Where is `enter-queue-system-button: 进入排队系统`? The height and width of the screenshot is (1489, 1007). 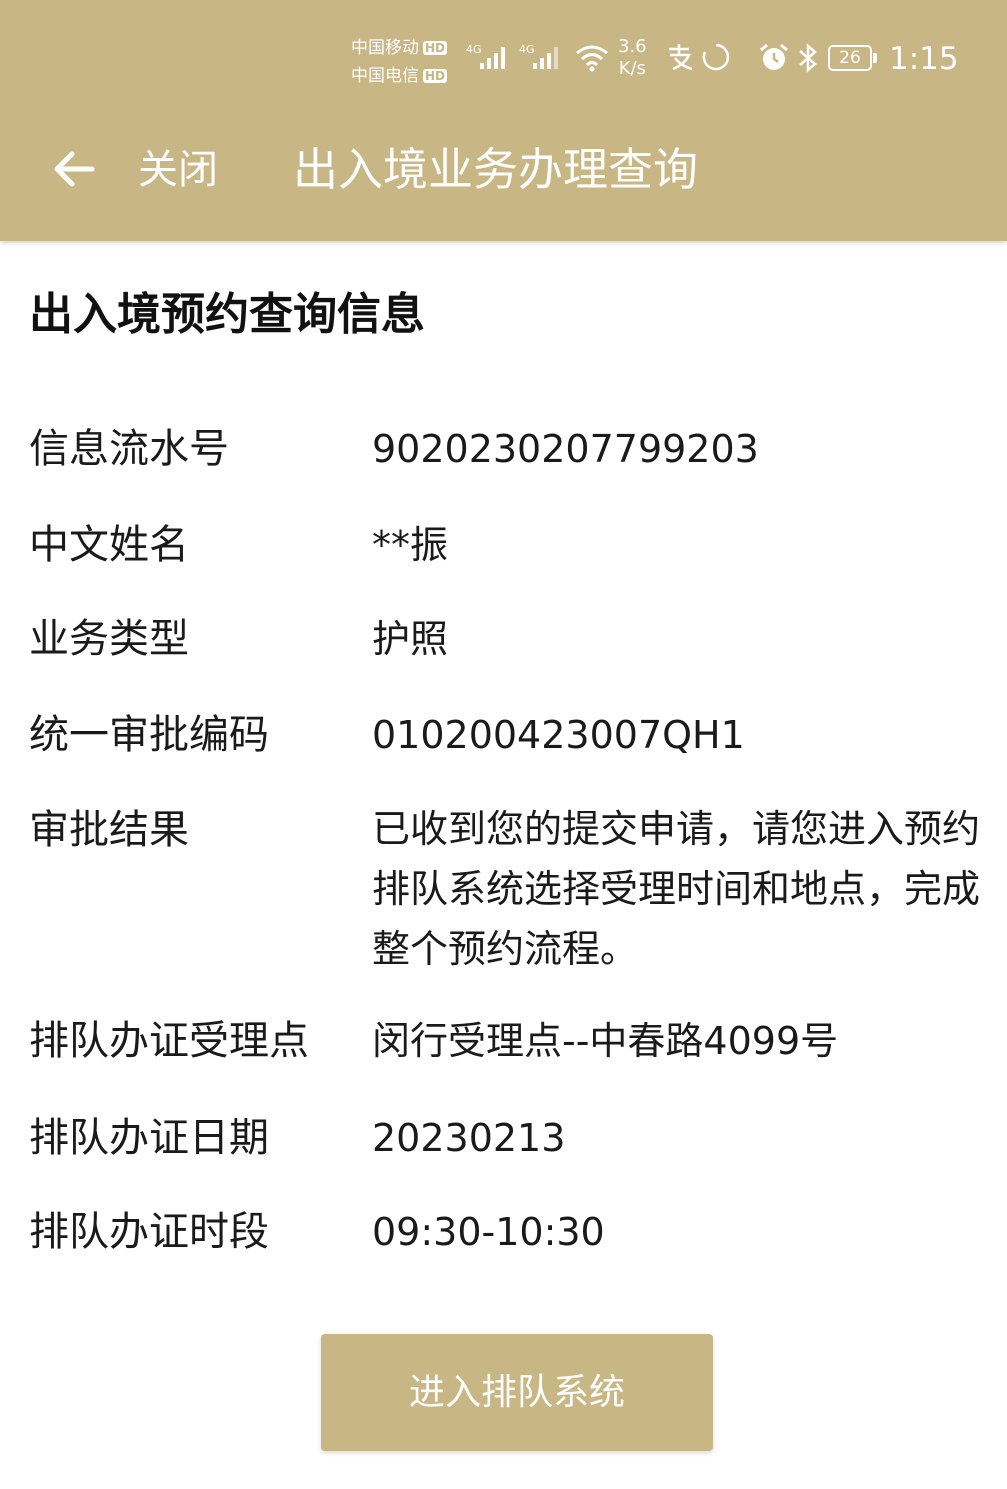
enter-queue-system-button: 进入排队系统 is located at coordinates (517, 1392).